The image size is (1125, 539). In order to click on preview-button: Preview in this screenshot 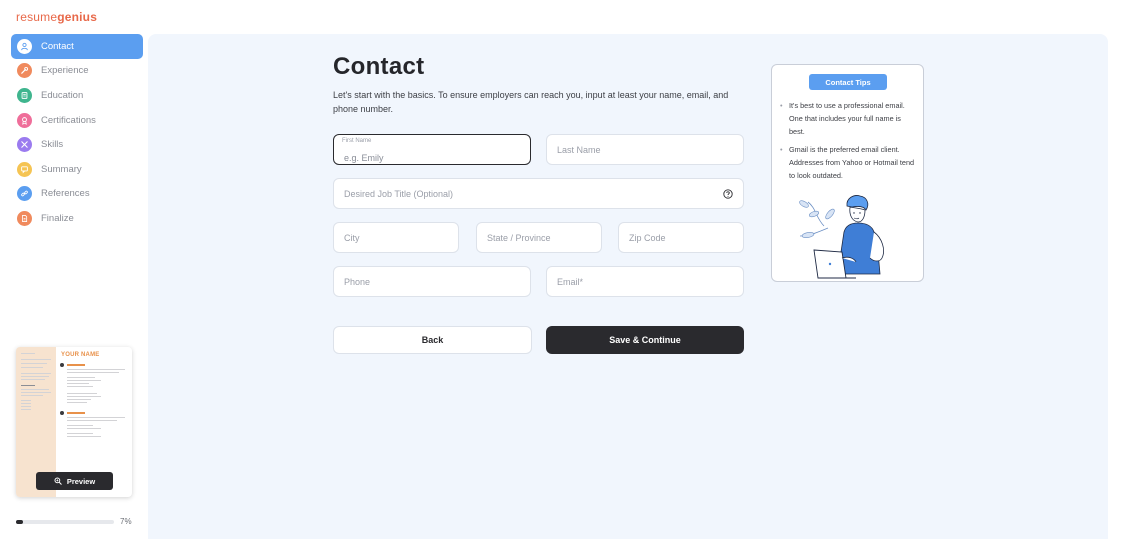, I will do `click(74, 481)`.